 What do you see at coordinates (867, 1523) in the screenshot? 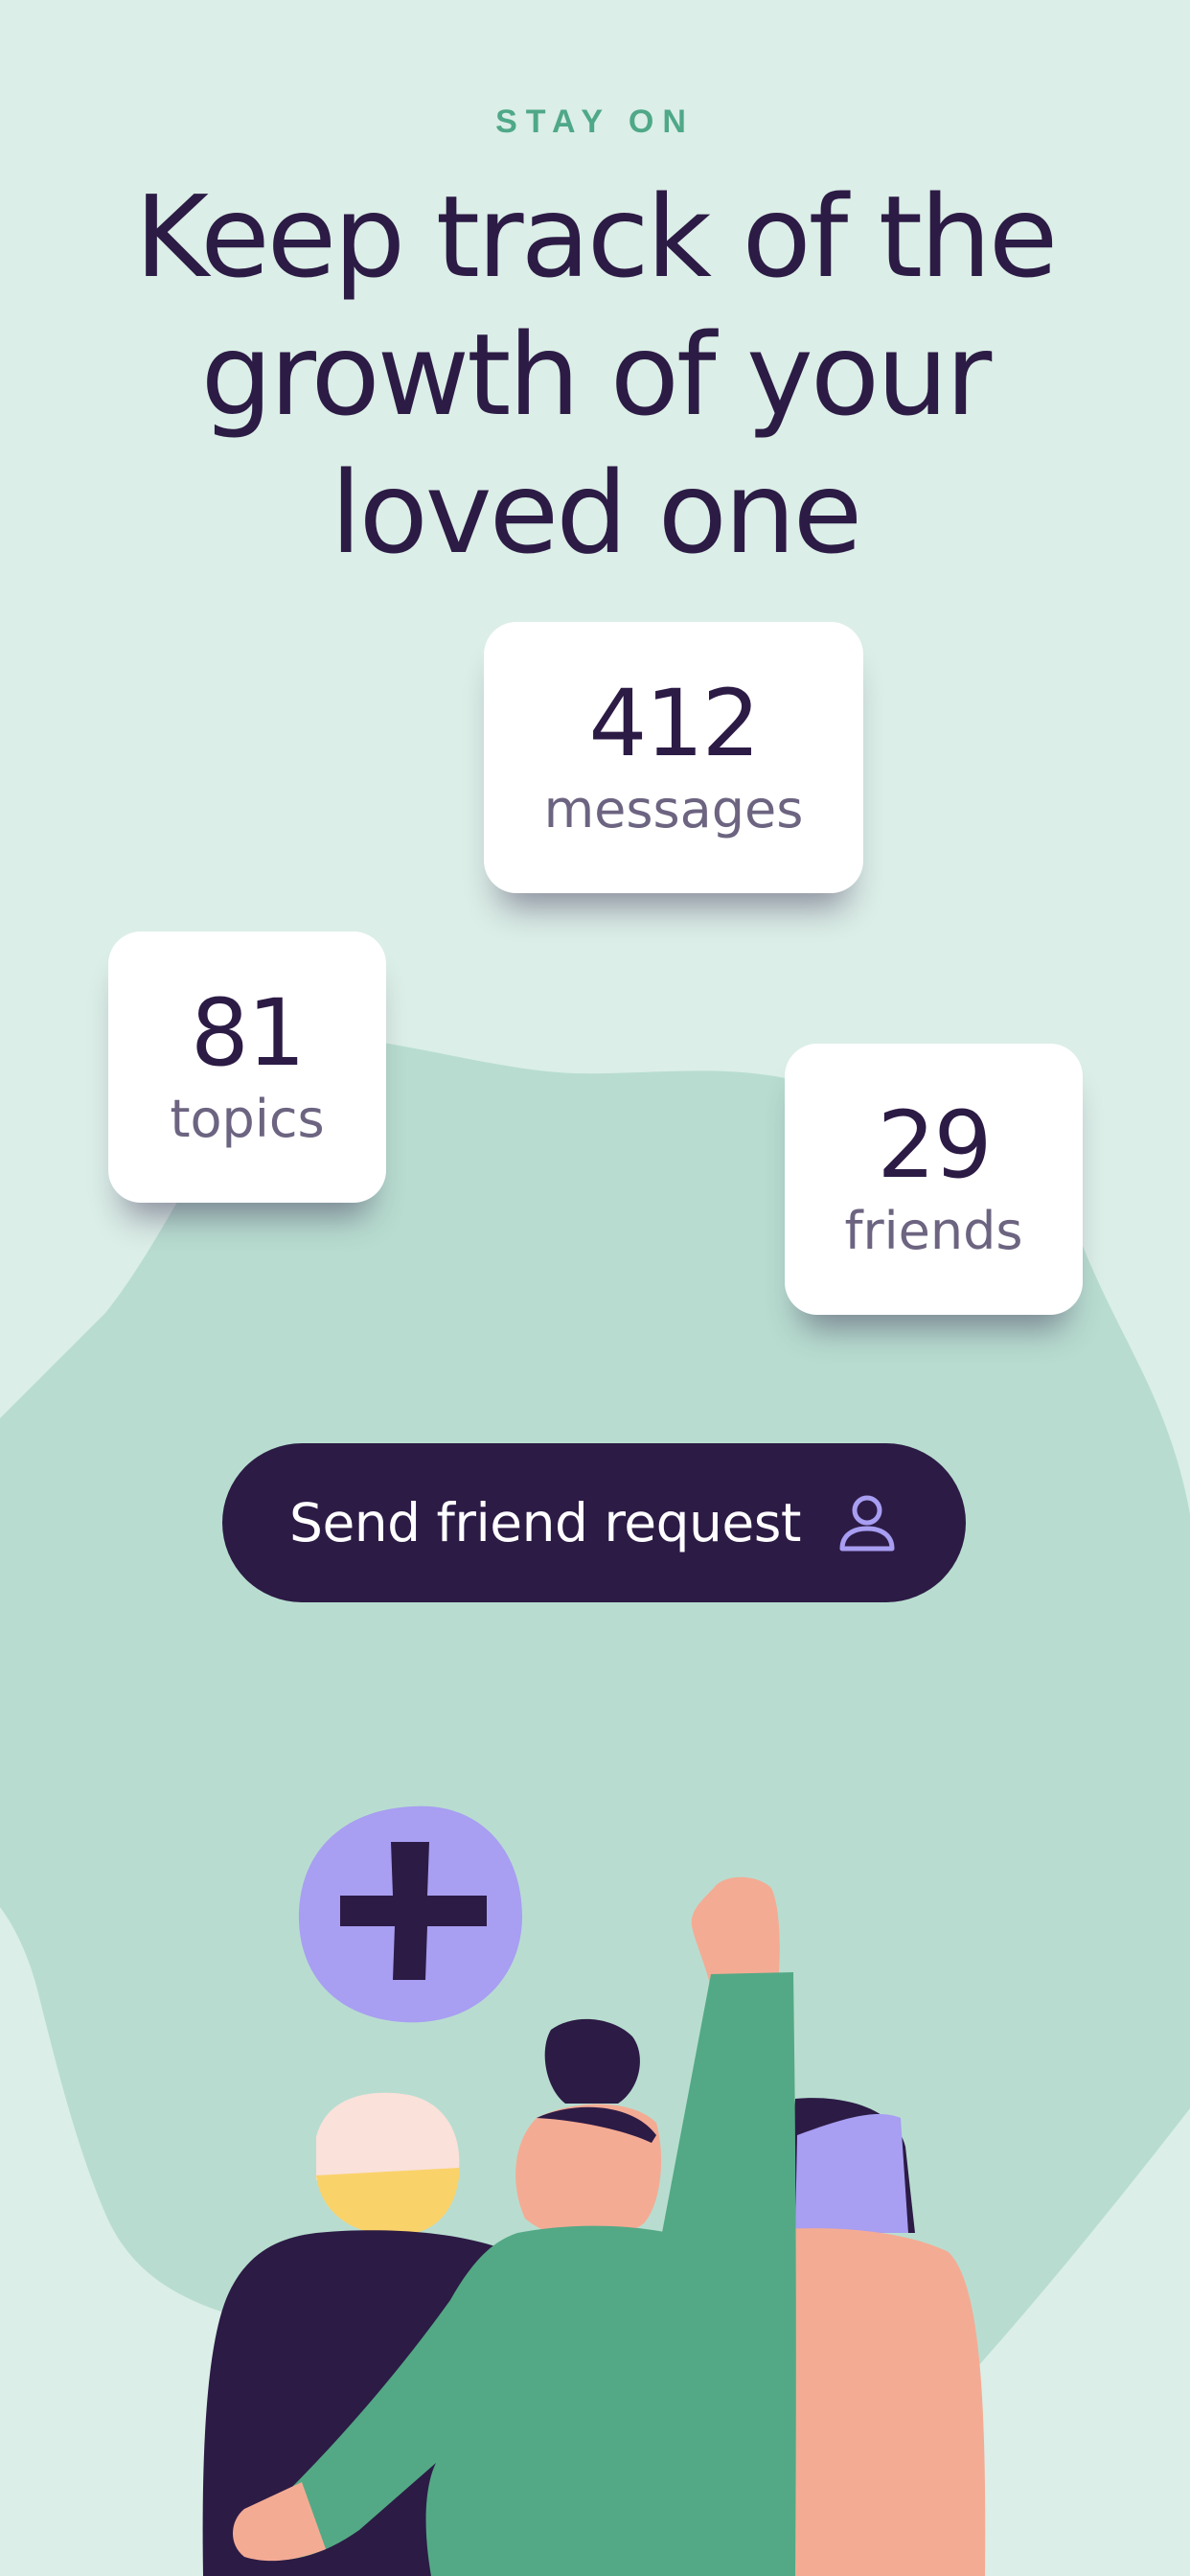
I see `user-icon` at bounding box center [867, 1523].